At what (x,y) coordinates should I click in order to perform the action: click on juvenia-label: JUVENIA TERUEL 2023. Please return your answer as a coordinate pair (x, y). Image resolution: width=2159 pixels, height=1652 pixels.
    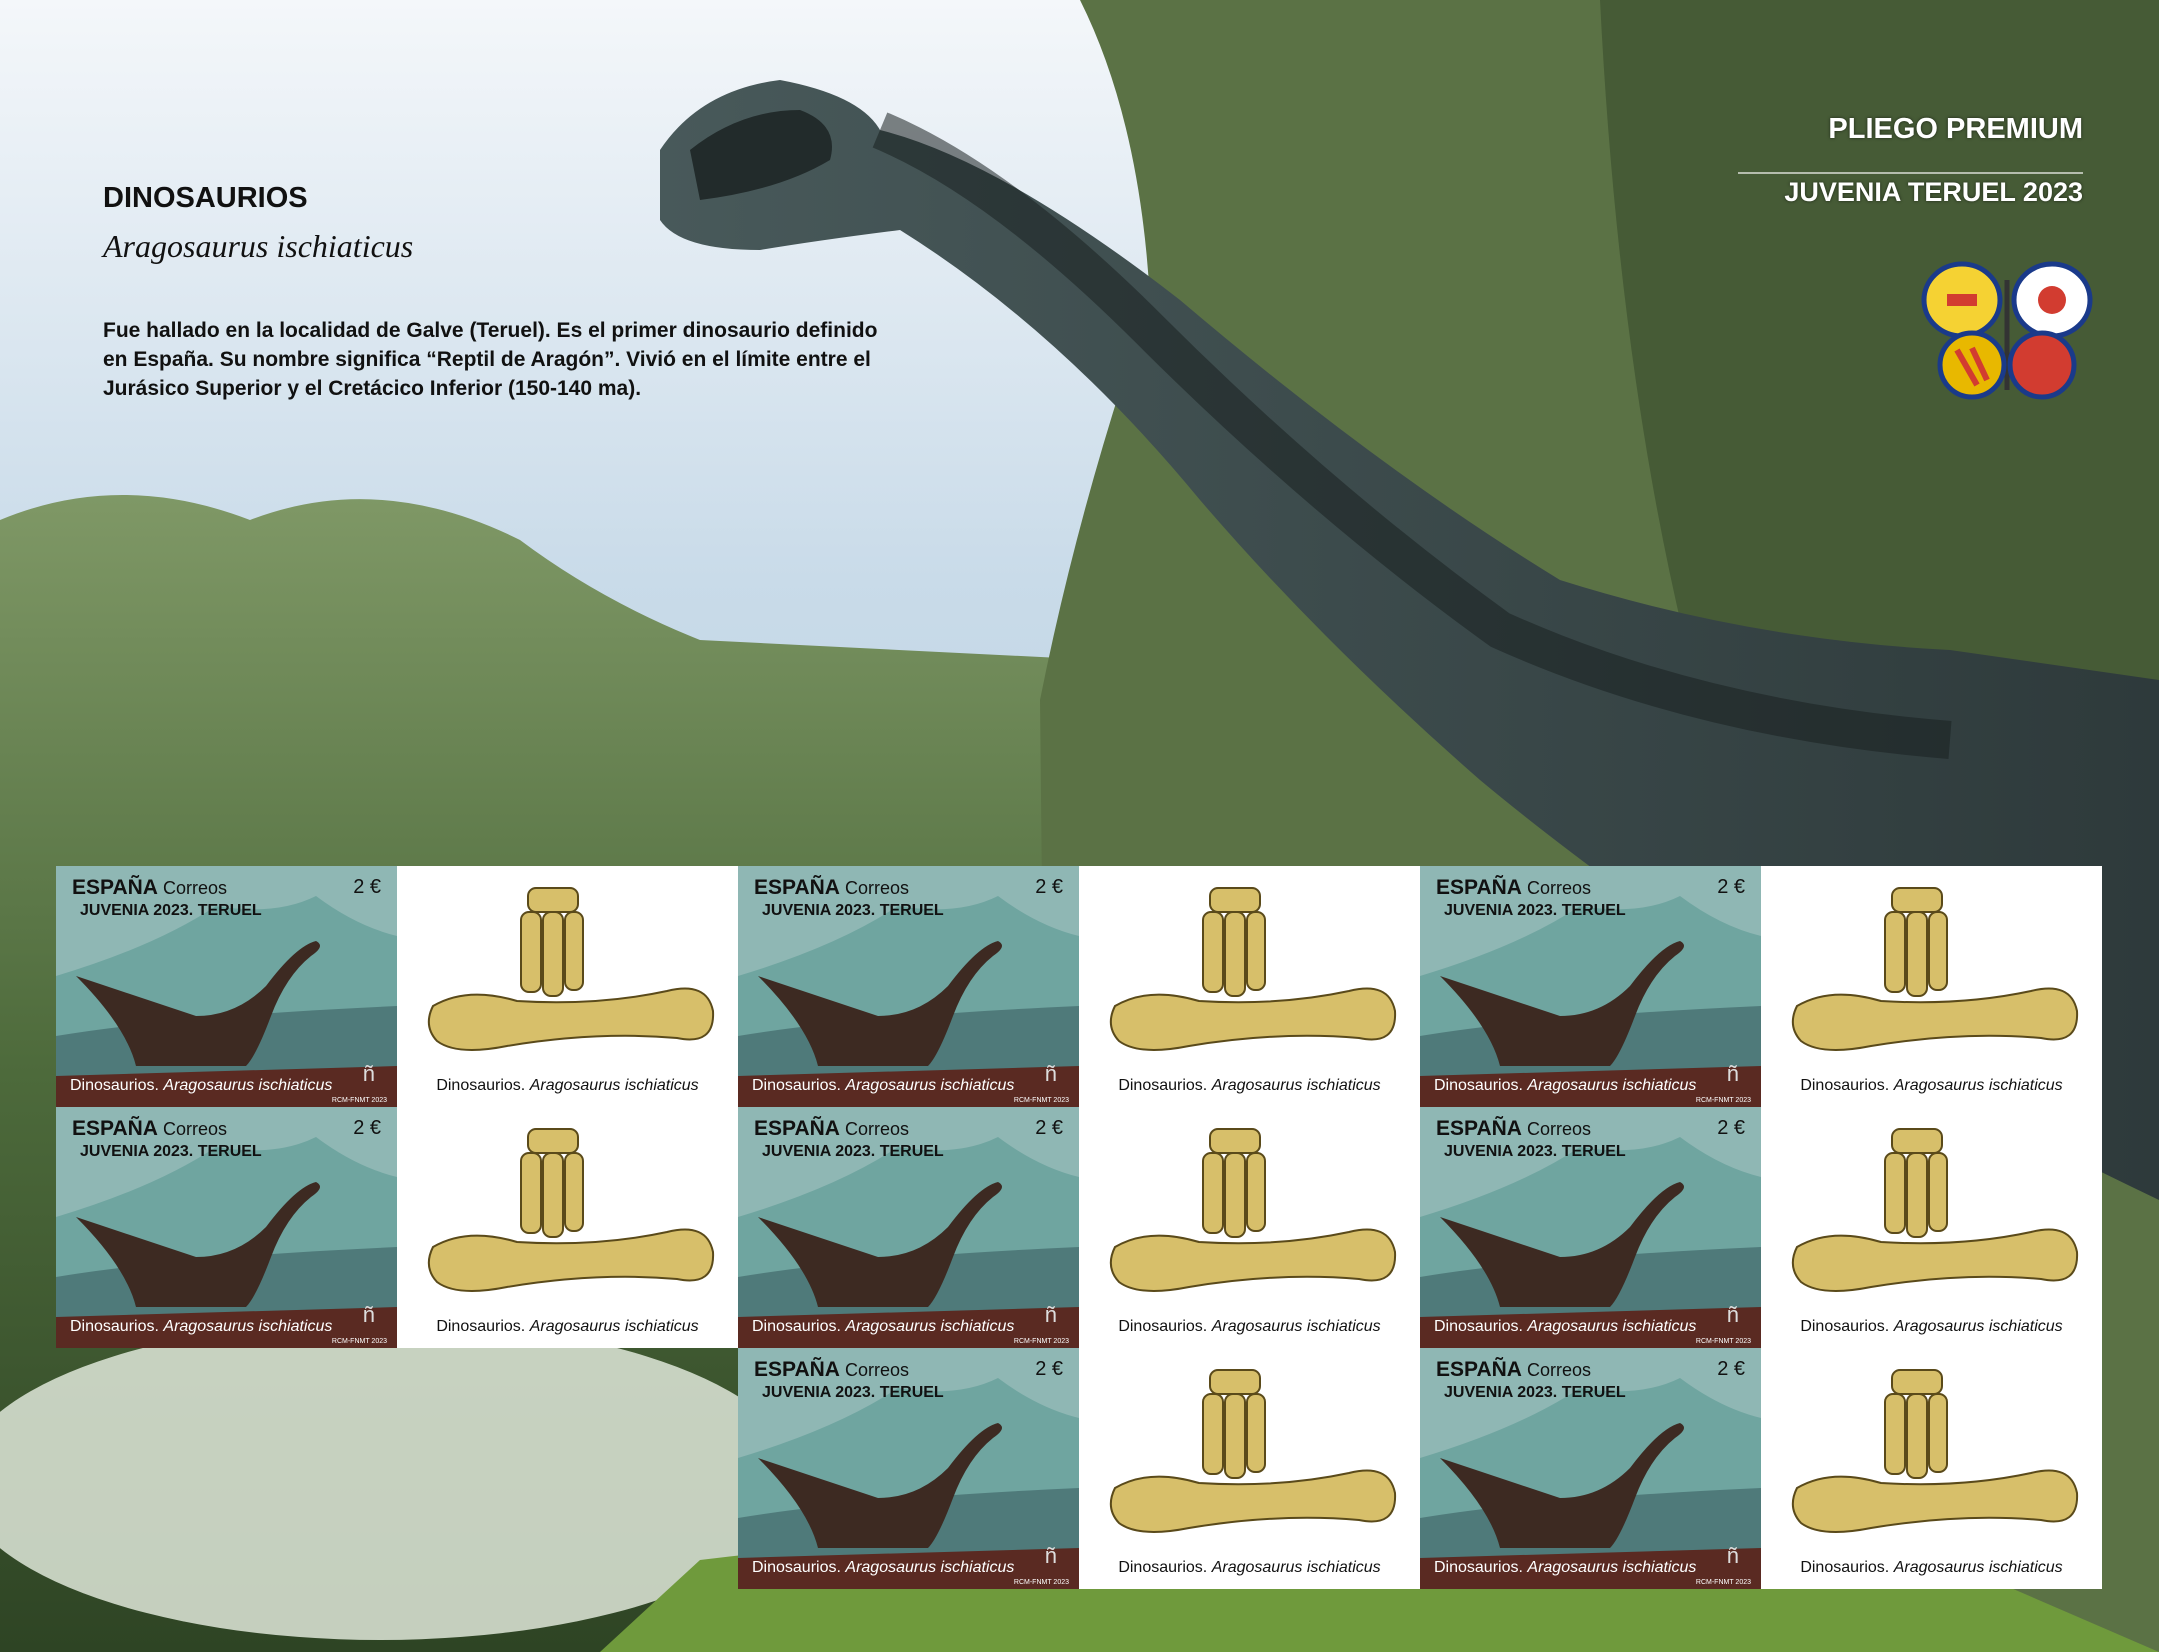
    Looking at the image, I should click on (1933, 192).